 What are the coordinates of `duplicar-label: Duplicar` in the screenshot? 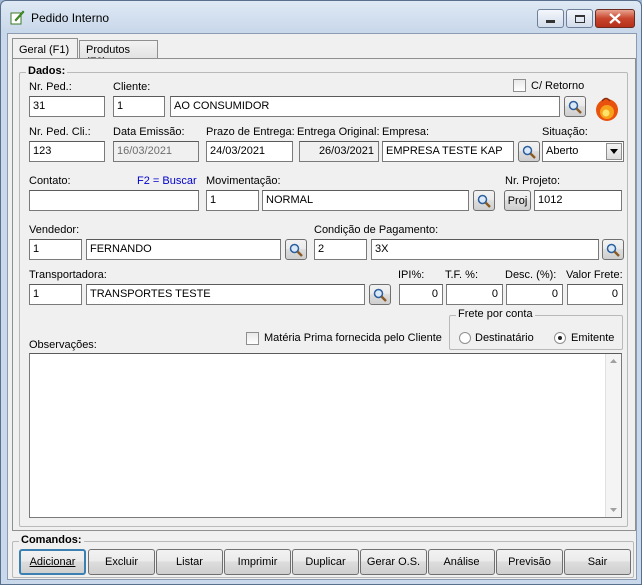 It's located at (325, 562).